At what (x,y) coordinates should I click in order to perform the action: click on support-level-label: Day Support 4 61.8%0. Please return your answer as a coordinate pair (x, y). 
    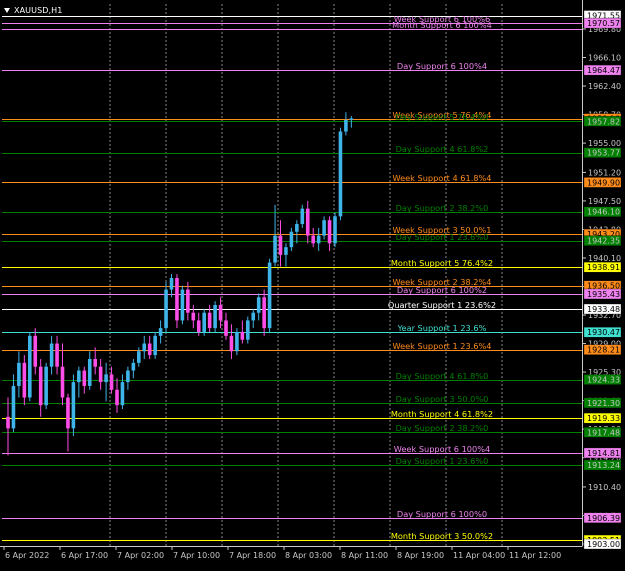
    Looking at the image, I should click on (442, 376).